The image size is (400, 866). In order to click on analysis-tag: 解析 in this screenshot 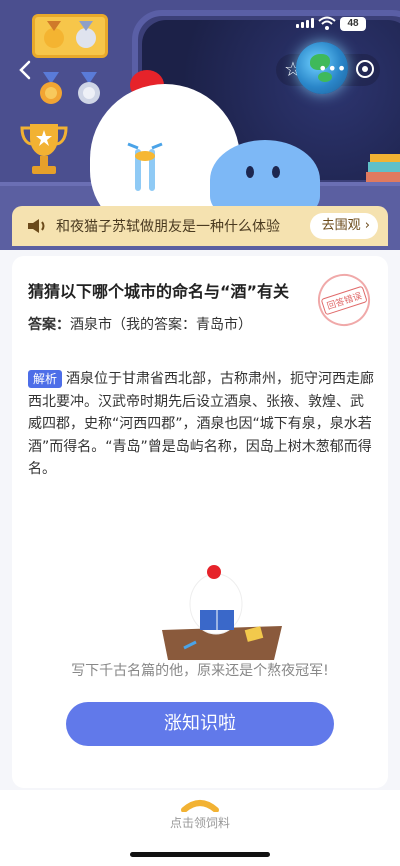, I will do `click(45, 379)`.